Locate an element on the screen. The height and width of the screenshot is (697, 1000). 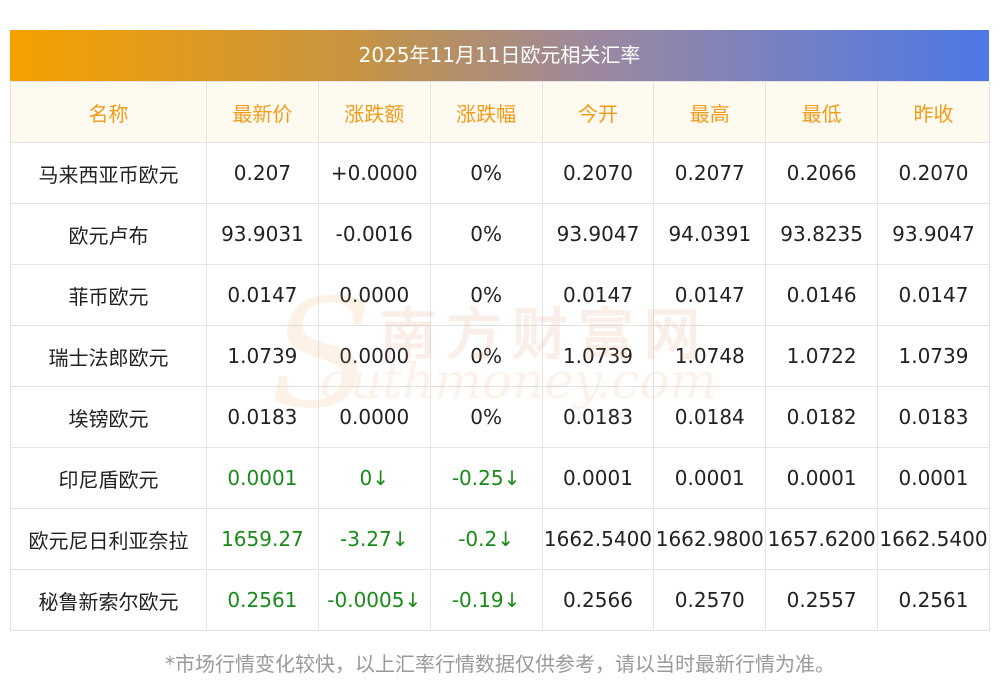
footnote: *市场行情变化较快，以上汇率行情数据仅供参考，请以当时最新行情为准。 is located at coordinates (500, 664).